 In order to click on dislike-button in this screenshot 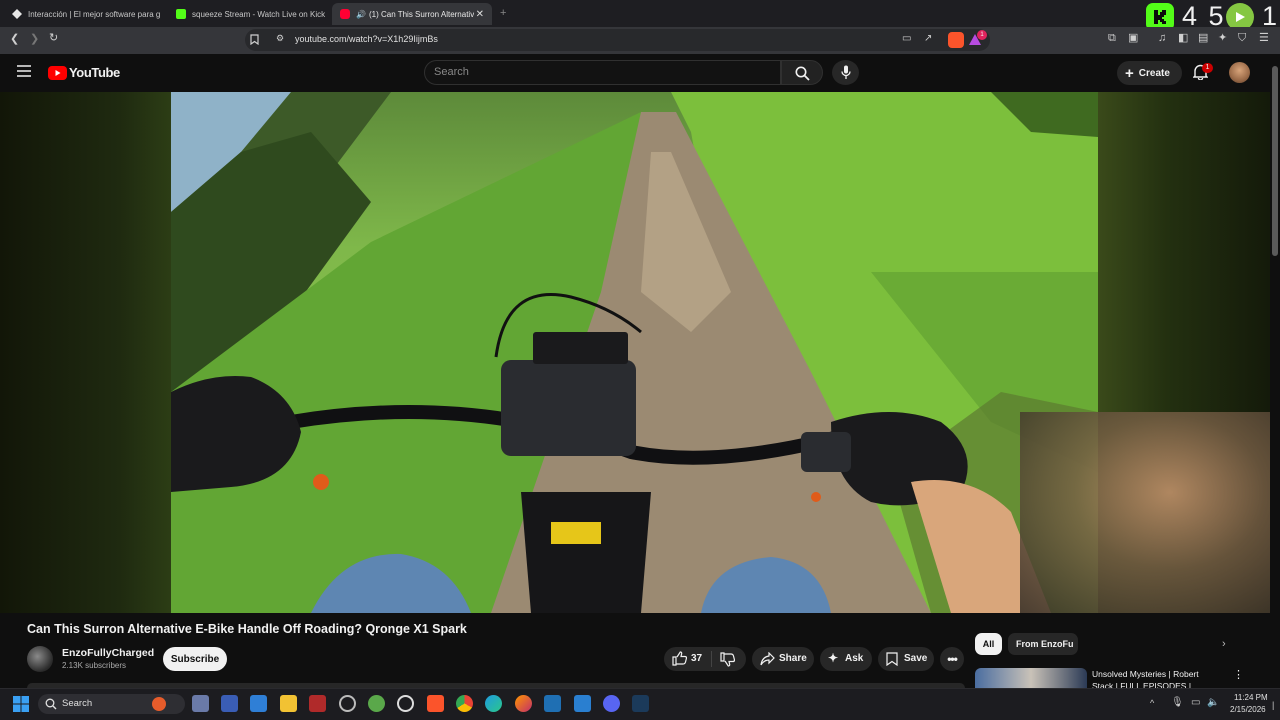, I will do `click(728, 661)`.